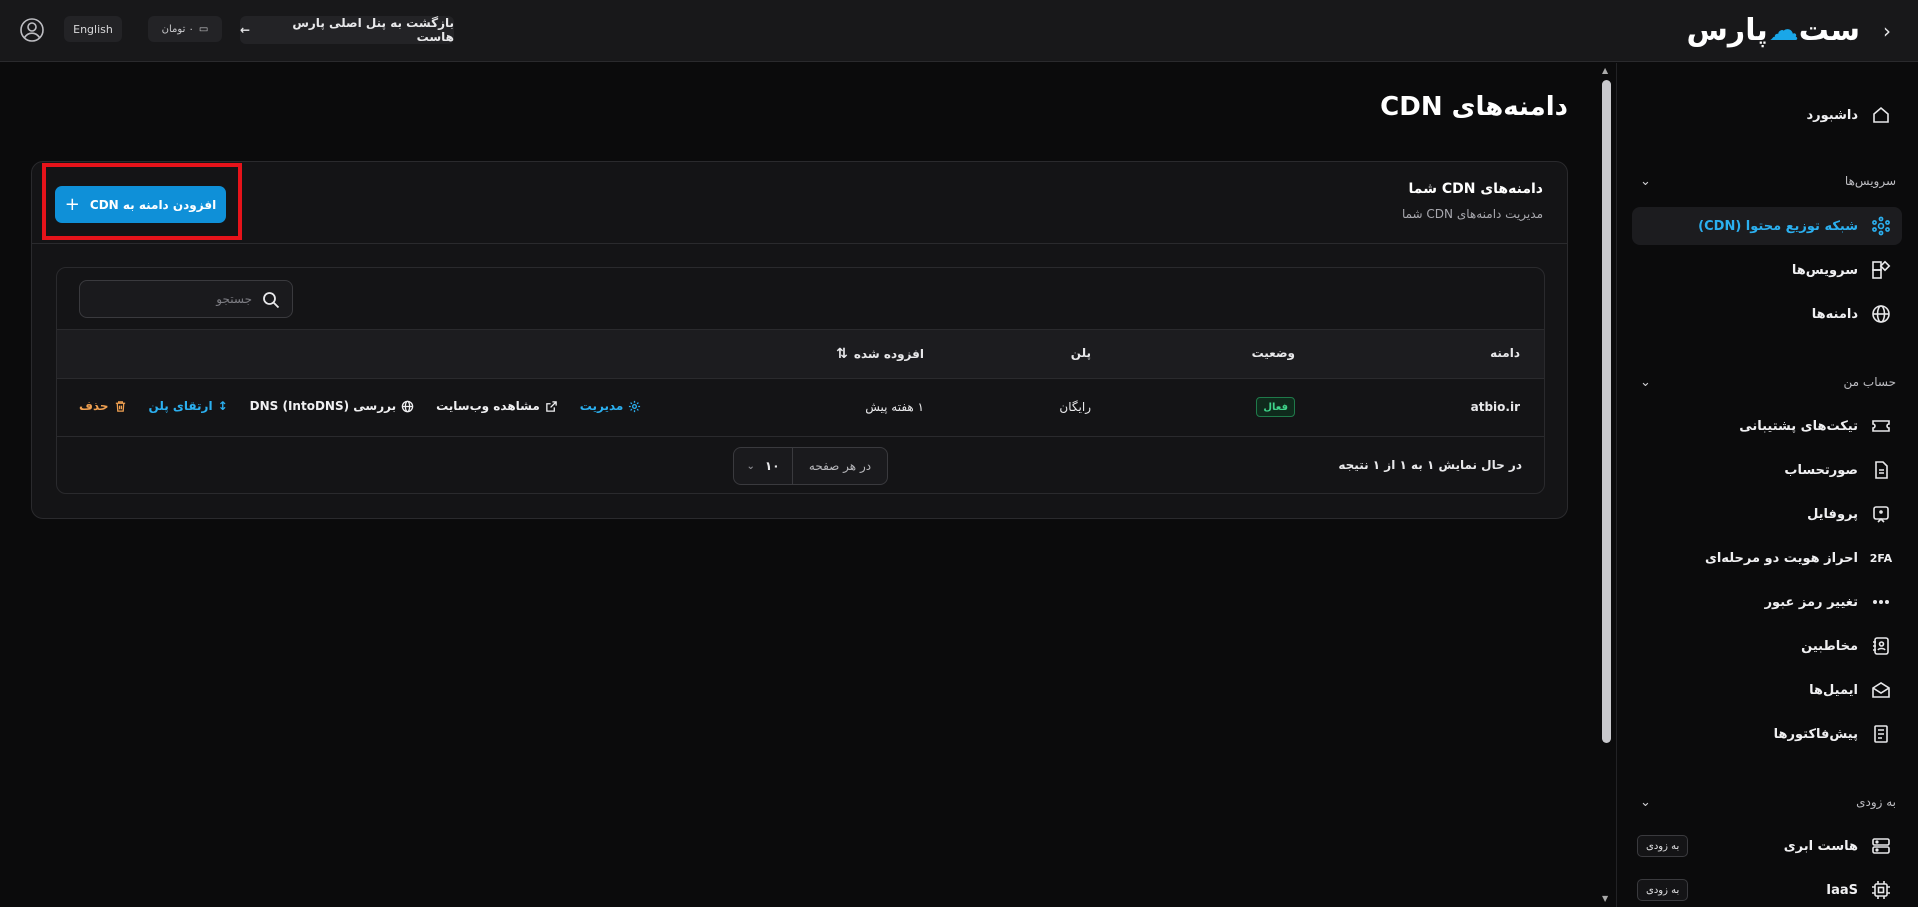  I want to click on logo: پارس ☁ ست, so click(1773, 30).